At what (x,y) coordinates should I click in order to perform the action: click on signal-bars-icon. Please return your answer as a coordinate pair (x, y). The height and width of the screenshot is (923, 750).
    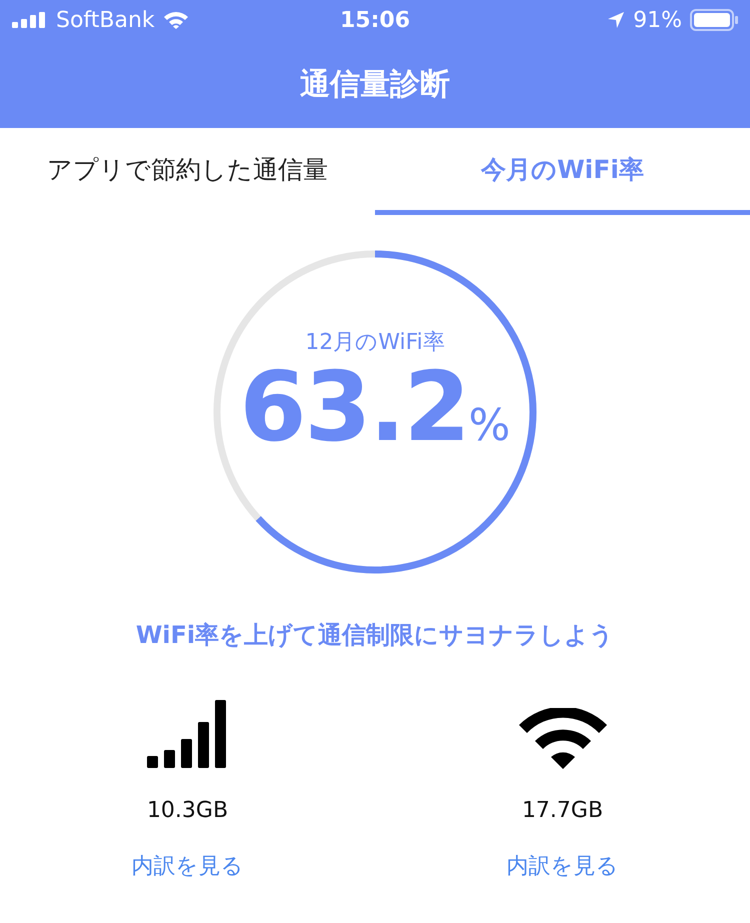
    Looking at the image, I should click on (187, 735).